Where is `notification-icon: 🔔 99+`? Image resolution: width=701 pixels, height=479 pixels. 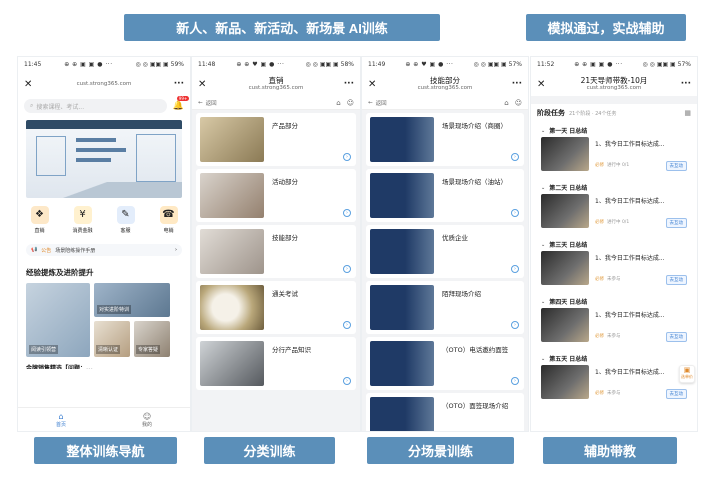 notification-icon: 🔔 99+ is located at coordinates (181, 103).